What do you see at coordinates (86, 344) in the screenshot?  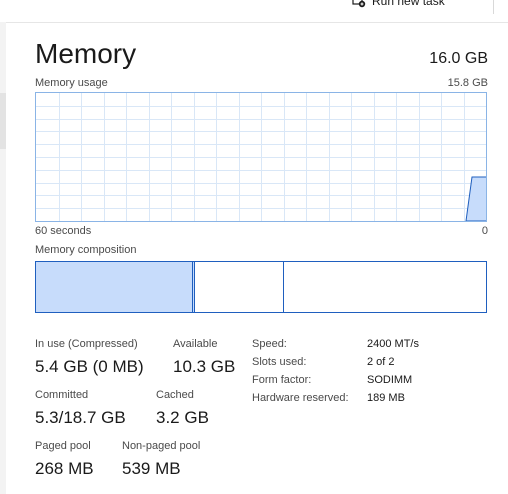 I see `in-use-label: In use (Compressed)` at bounding box center [86, 344].